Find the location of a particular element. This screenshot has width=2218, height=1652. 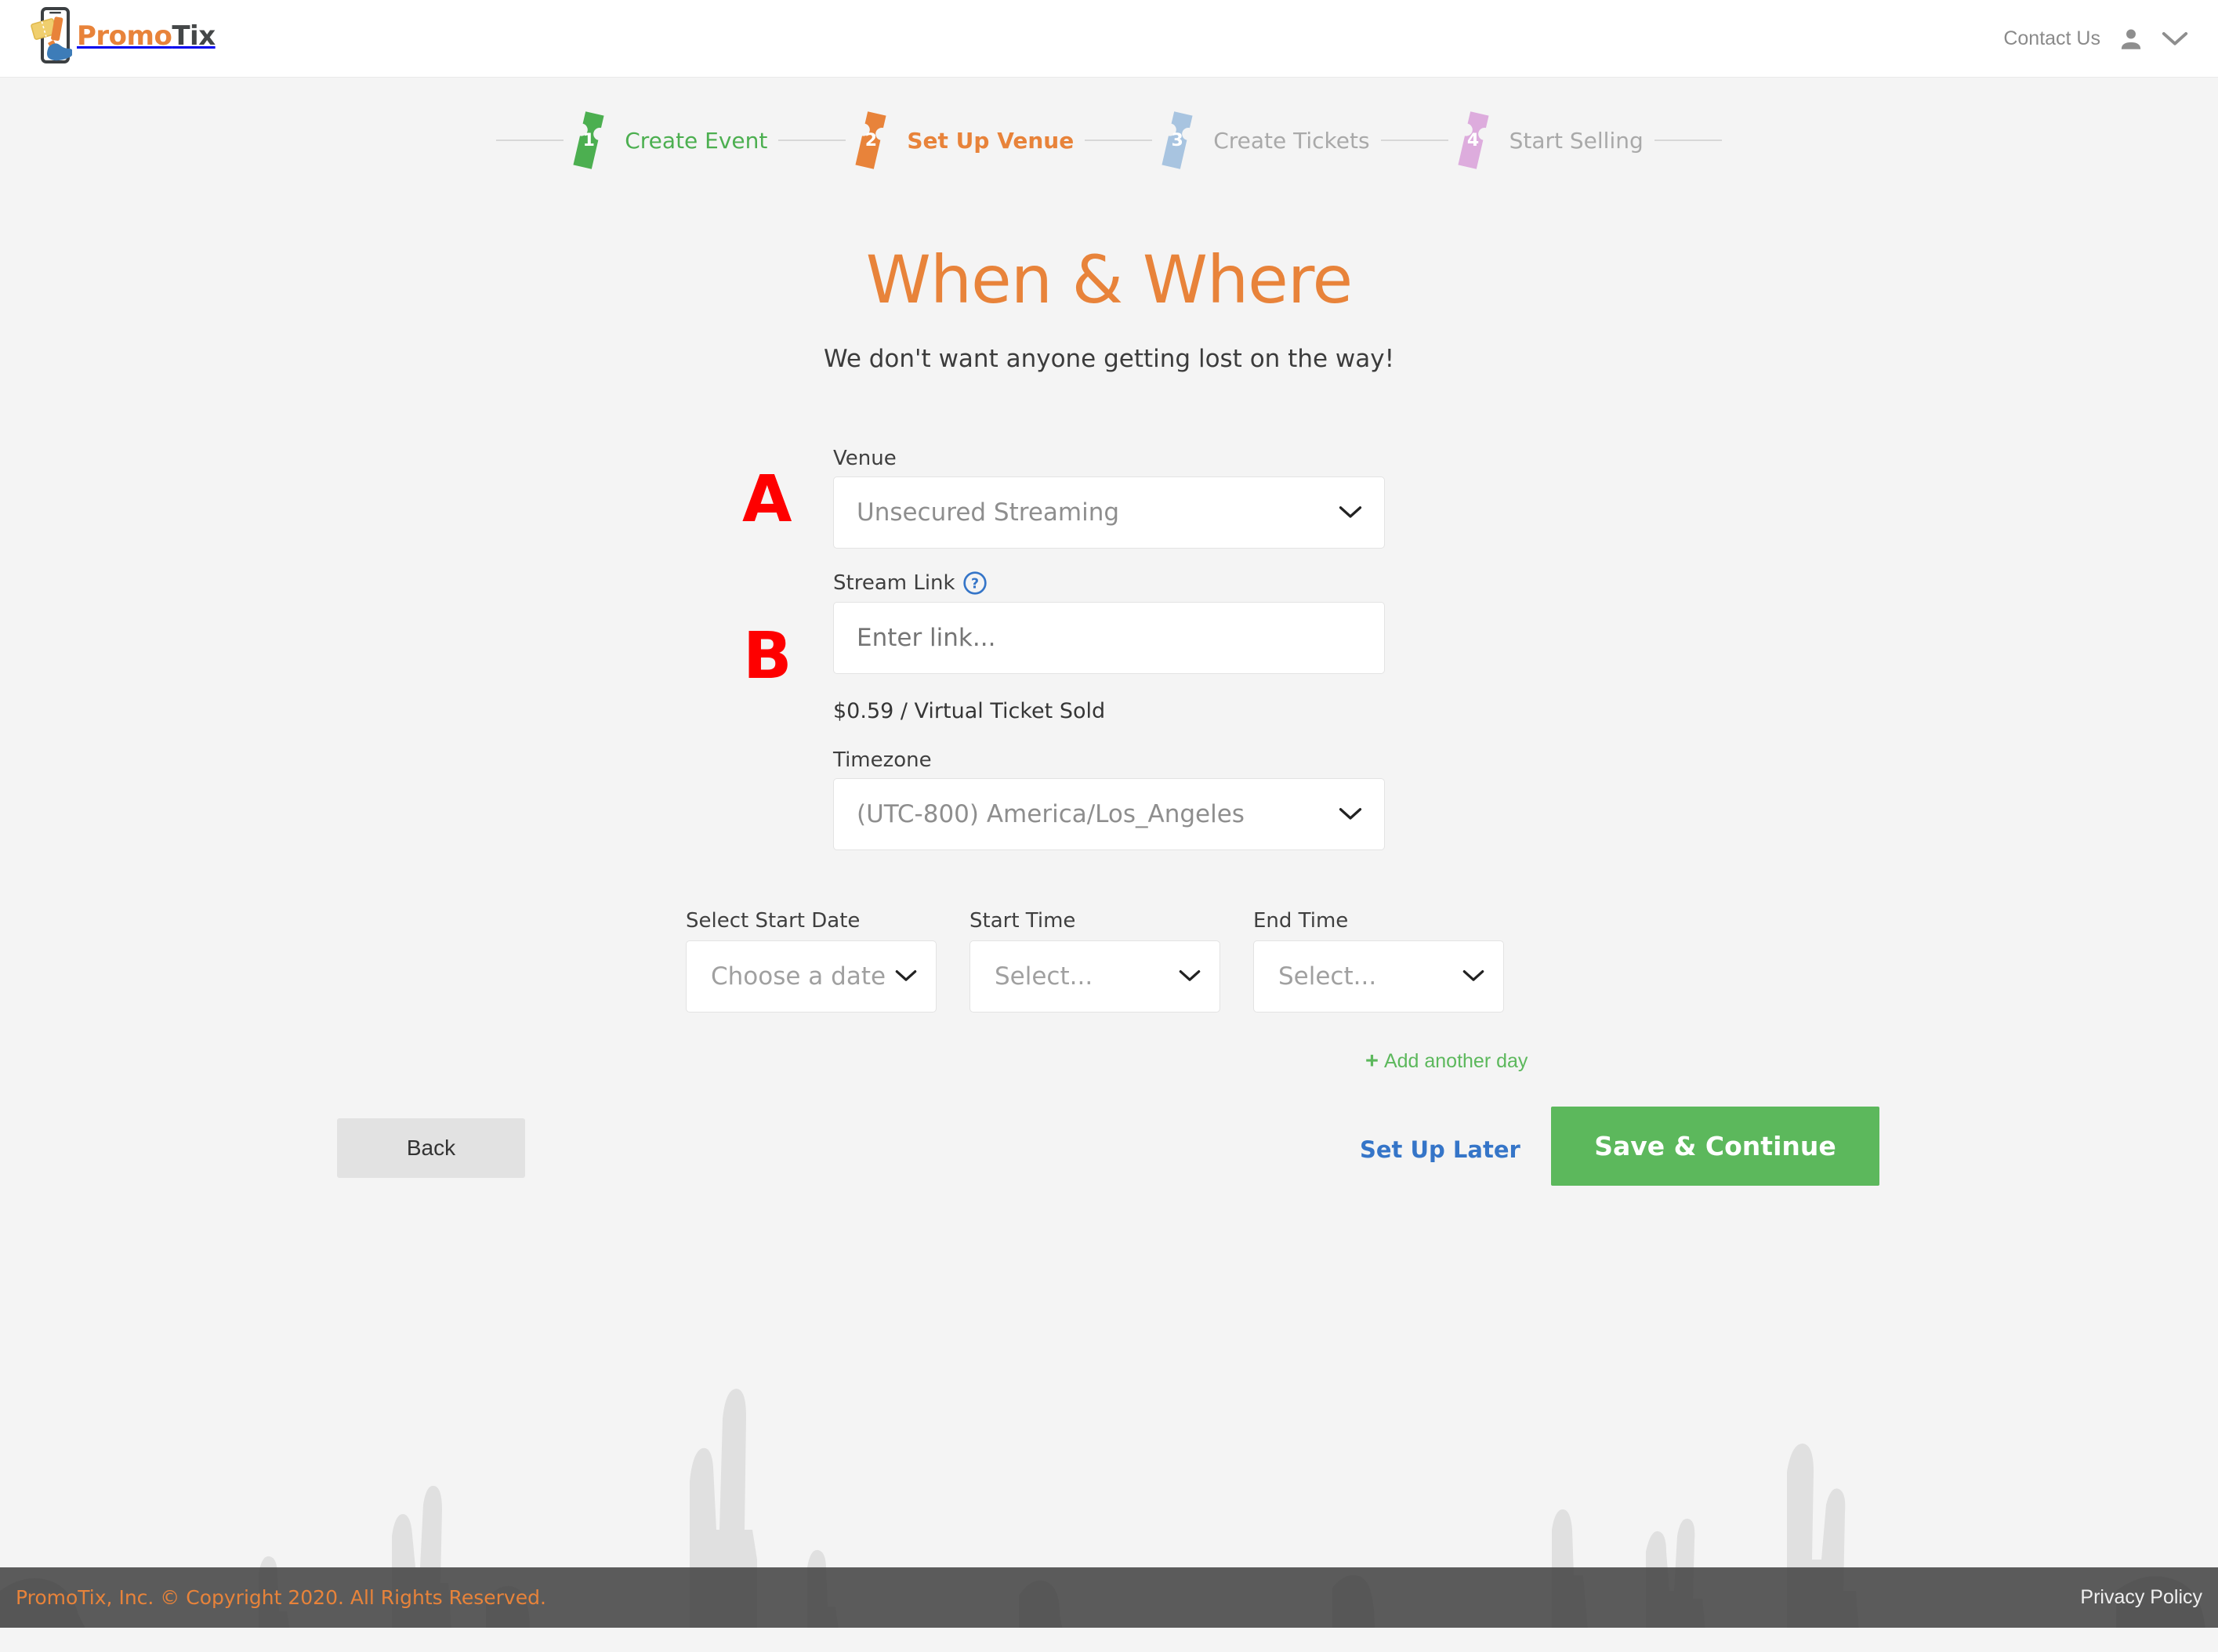

start-date-group: Select Start Date Choose a date is located at coordinates (811, 961).